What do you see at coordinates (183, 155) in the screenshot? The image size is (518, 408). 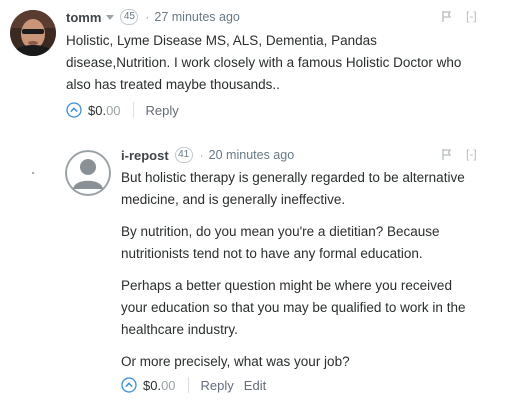 I see `reputation-badge: 41` at bounding box center [183, 155].